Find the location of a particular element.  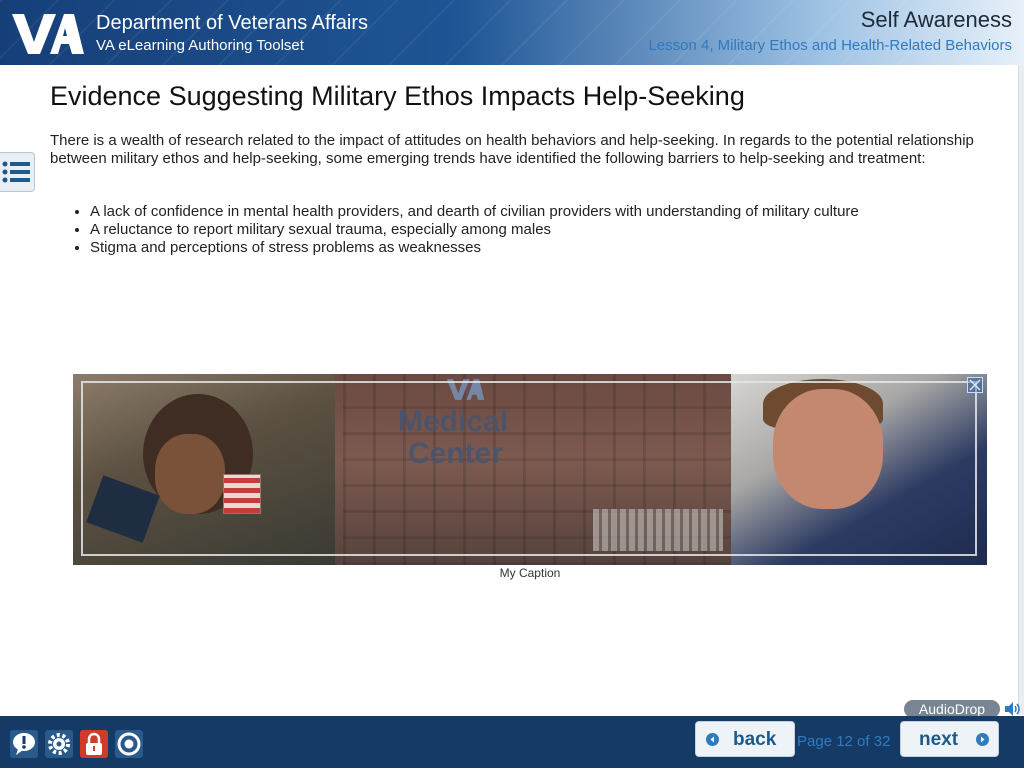

image-caption: My Caption is located at coordinates (530, 573).